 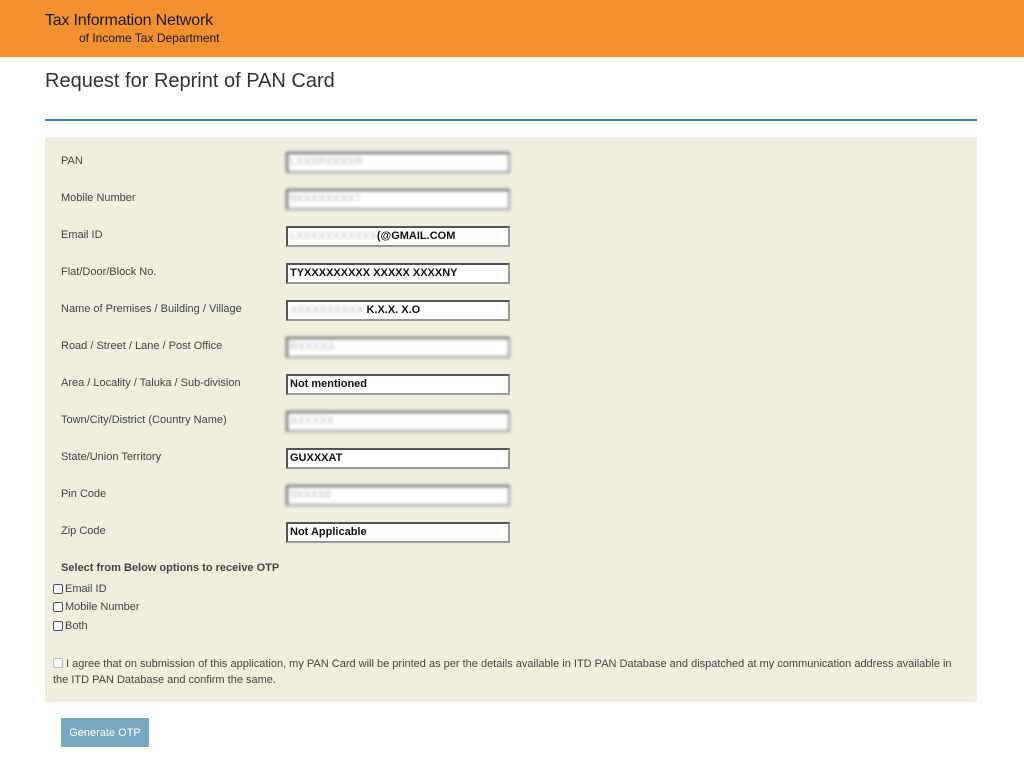 What do you see at coordinates (82, 235) in the screenshot?
I see `email-id-label: Email ID` at bounding box center [82, 235].